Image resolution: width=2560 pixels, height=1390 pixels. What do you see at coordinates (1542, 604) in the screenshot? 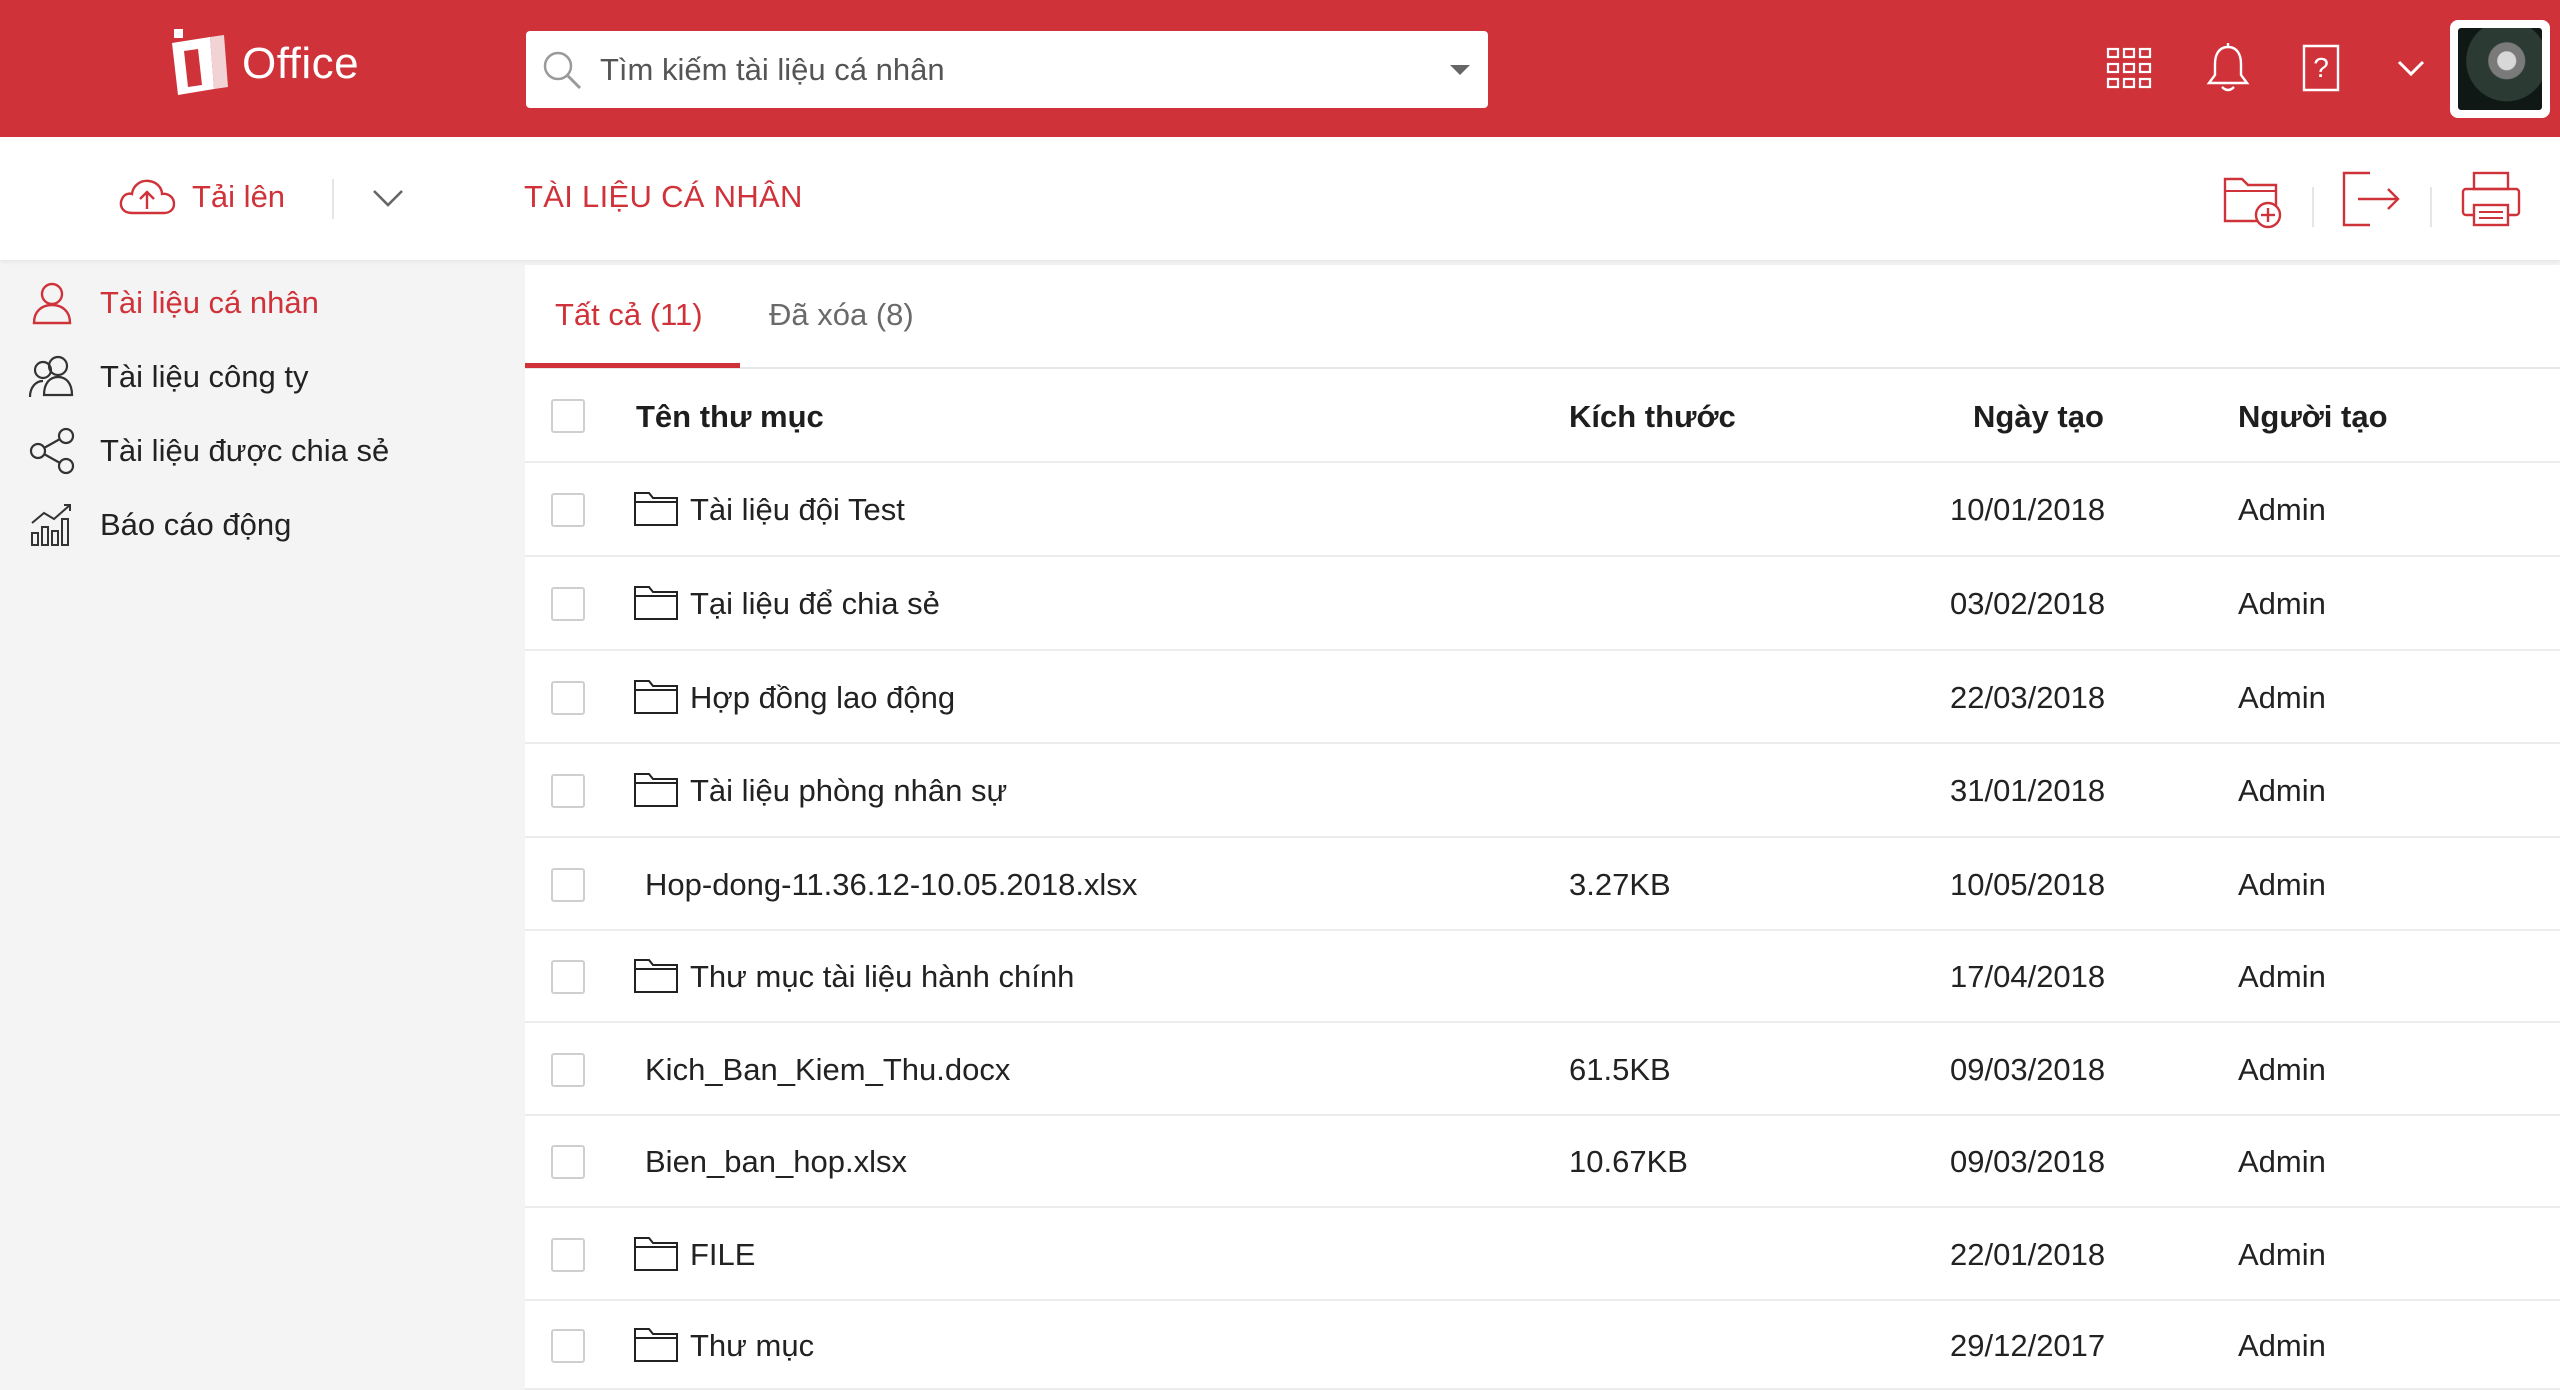
I see `table-row: Tại liệu để chia sẻ 03/02/2018 Admin` at bounding box center [1542, 604].